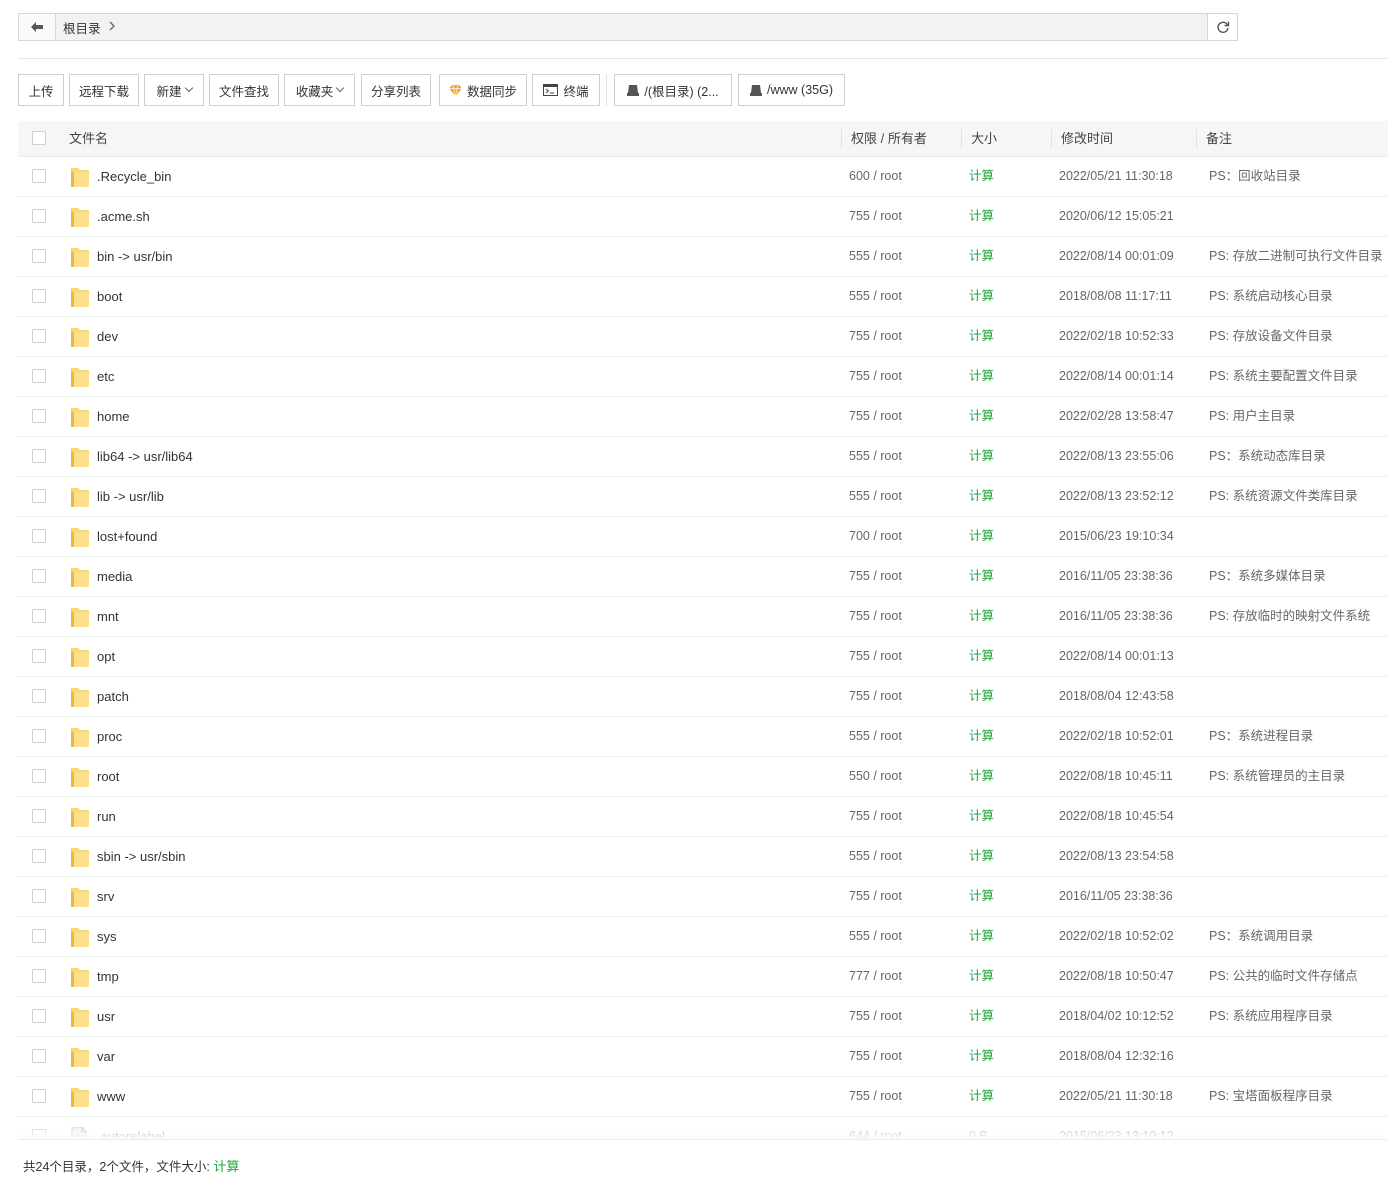  I want to click on file-name-link: var, so click(106, 1056).